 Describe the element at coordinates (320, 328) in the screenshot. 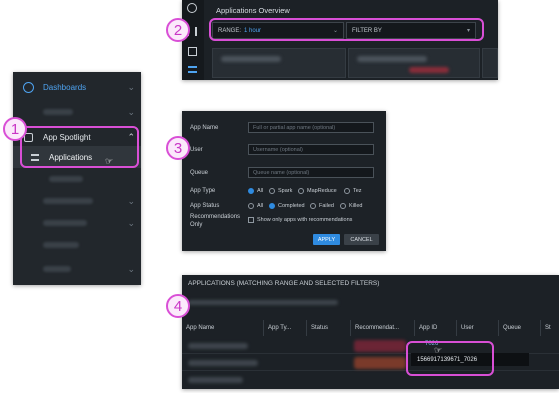

I see `column-label: Status` at that location.